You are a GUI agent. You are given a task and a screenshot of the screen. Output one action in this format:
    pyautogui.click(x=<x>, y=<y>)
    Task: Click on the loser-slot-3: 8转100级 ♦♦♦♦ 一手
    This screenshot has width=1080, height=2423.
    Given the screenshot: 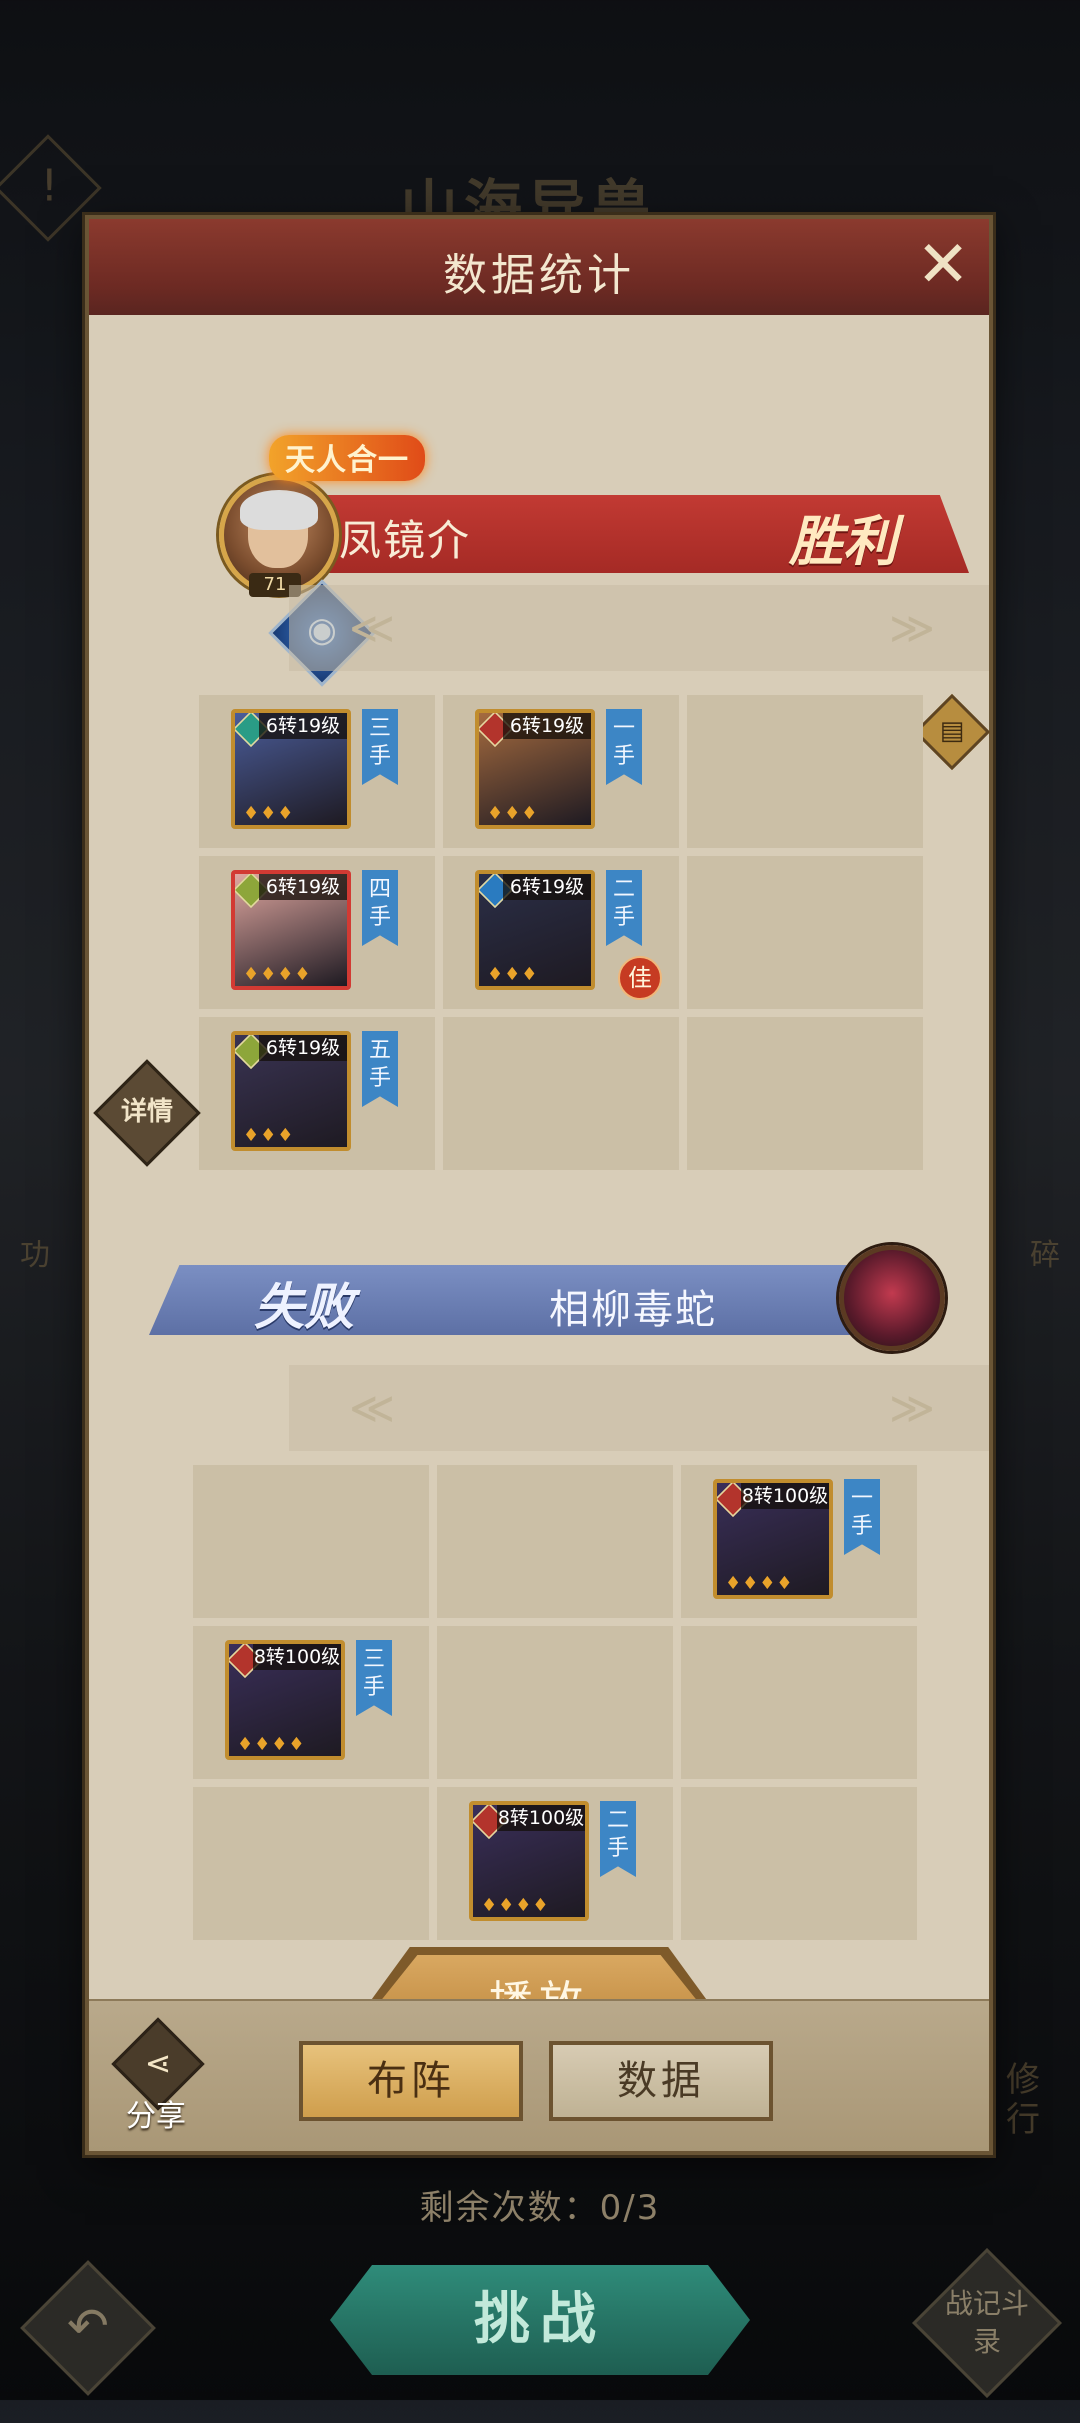 What is the action you would take?
    pyautogui.click(x=799, y=1541)
    